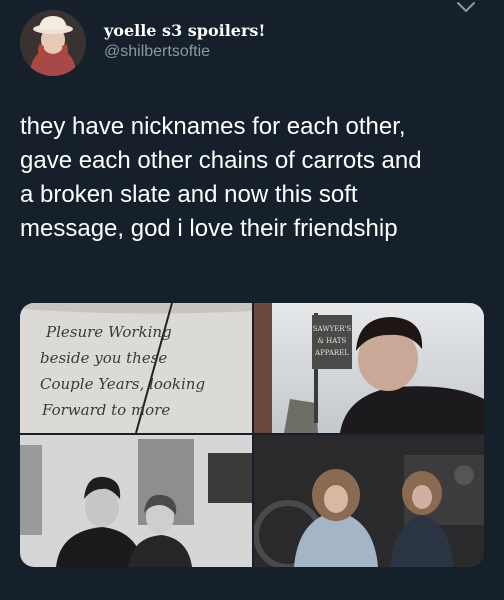 The width and height of the screenshot is (504, 600). What do you see at coordinates (221, 160) in the screenshot?
I see `tweet-text-line: gave each other chains of carrots and` at bounding box center [221, 160].